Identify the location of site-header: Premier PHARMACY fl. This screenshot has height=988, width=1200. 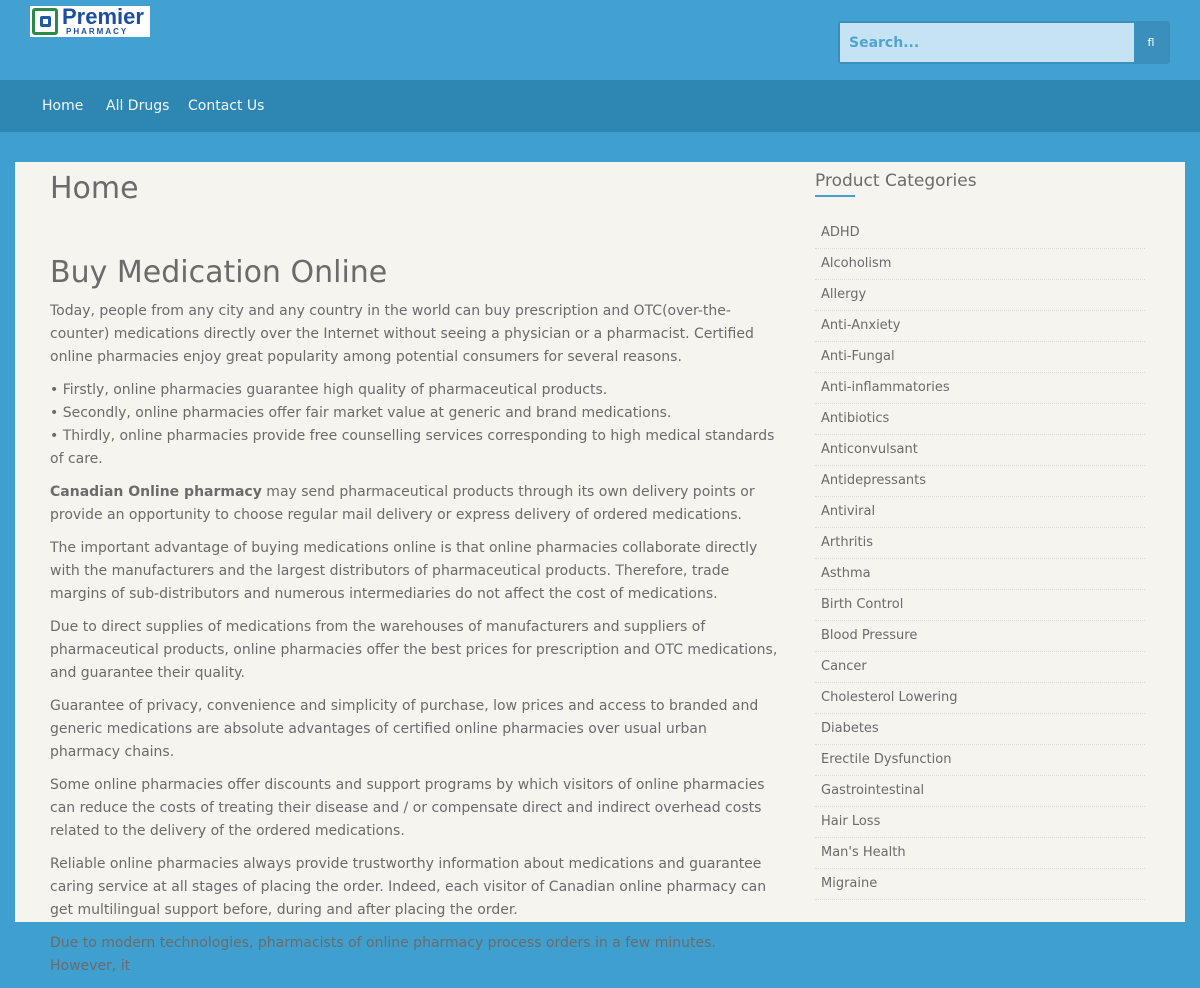
(600, 40).